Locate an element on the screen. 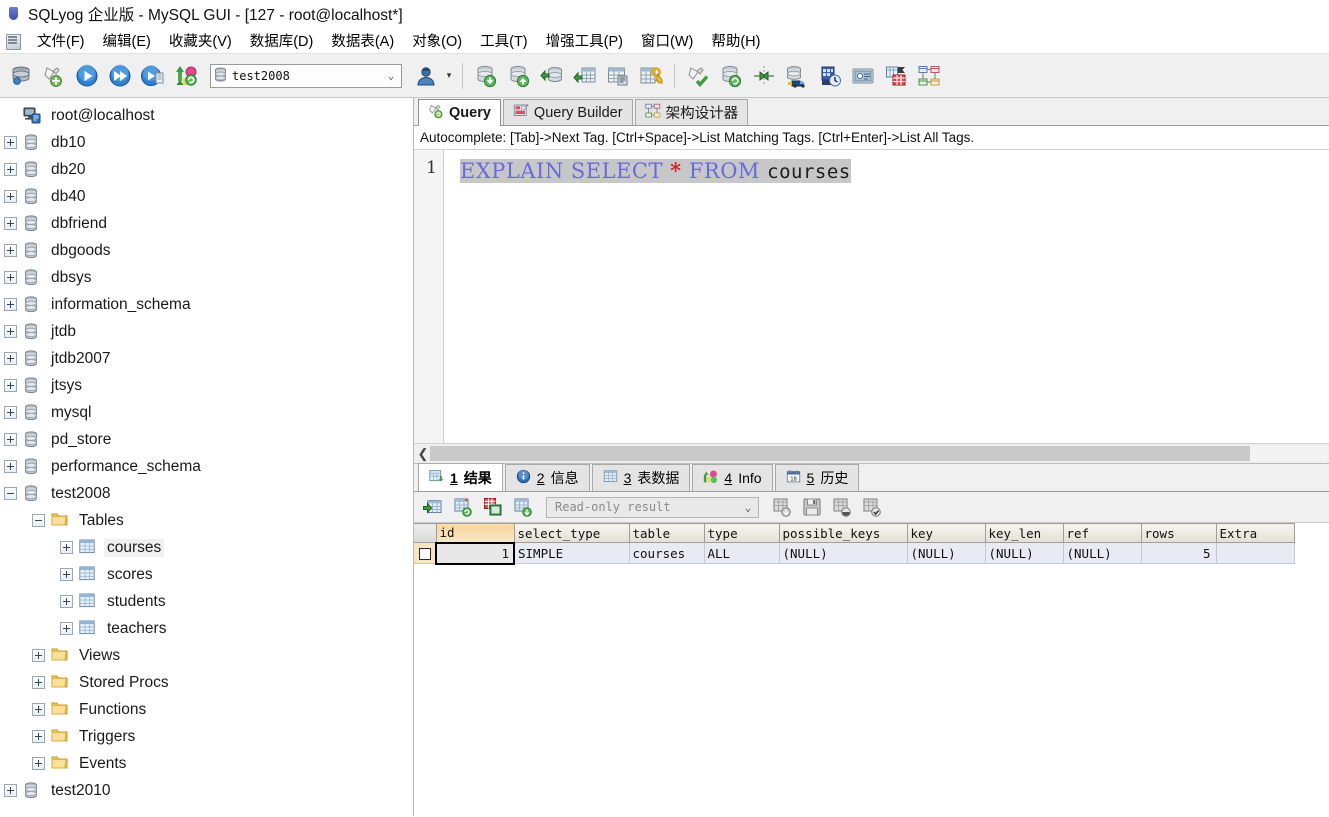 The image size is (1329, 817). tree-node-db40: db40 is located at coordinates (206, 196).